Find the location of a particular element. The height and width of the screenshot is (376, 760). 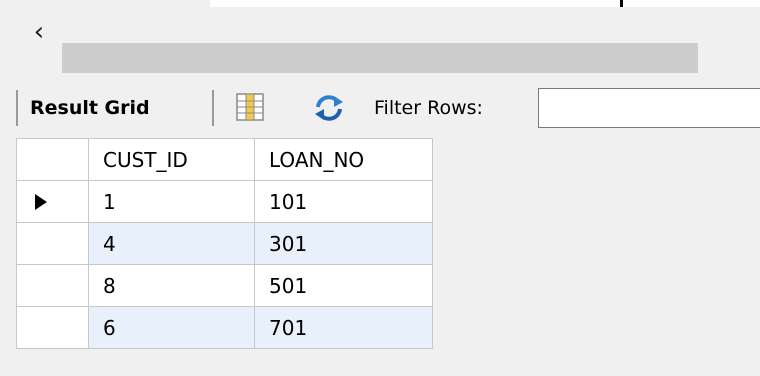

cell-loan-no: 101 is located at coordinates (343, 201).